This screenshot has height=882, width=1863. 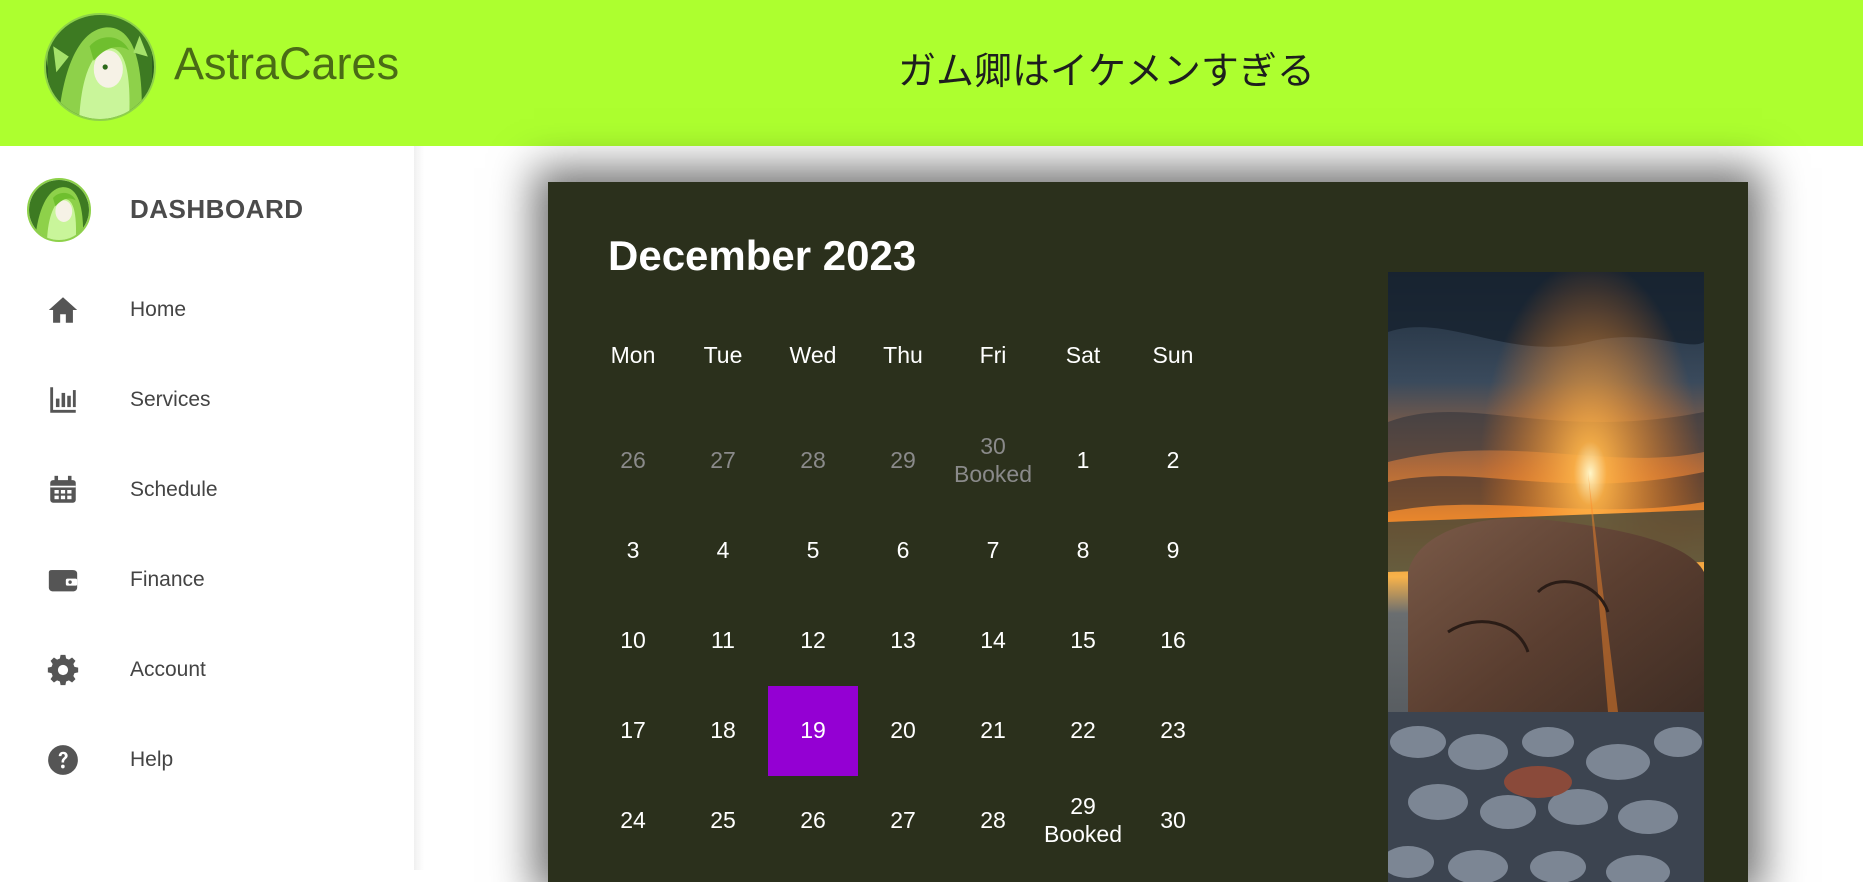 I want to click on calendar-day: 25, so click(x=723, y=821).